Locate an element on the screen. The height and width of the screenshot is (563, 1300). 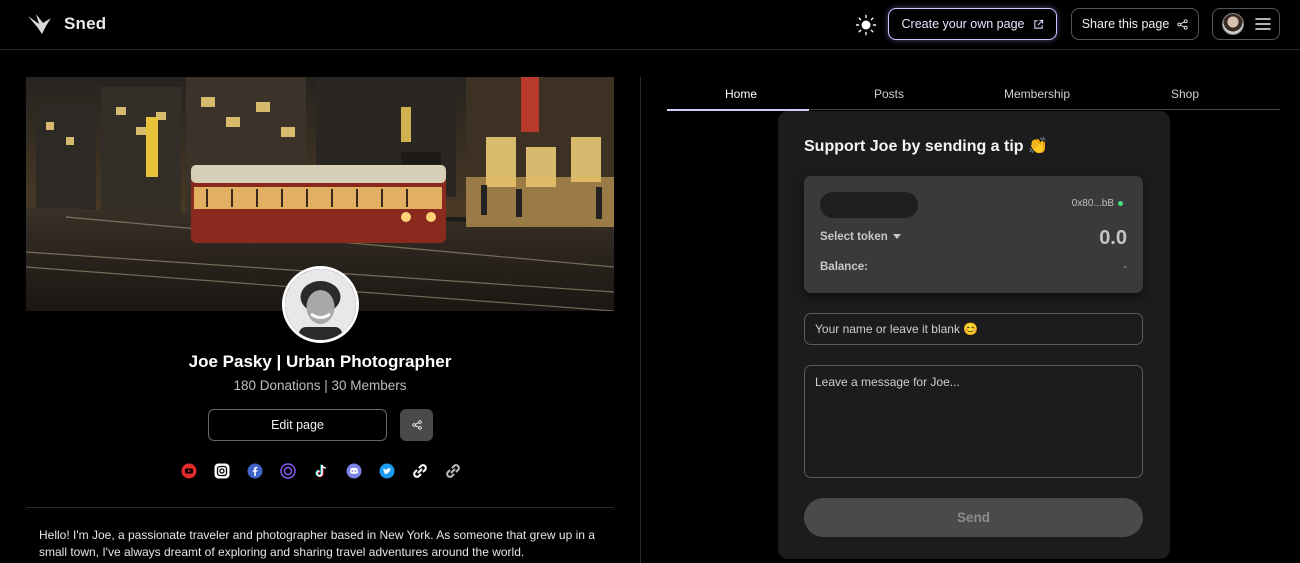
twitter-icon is located at coordinates (386, 470).